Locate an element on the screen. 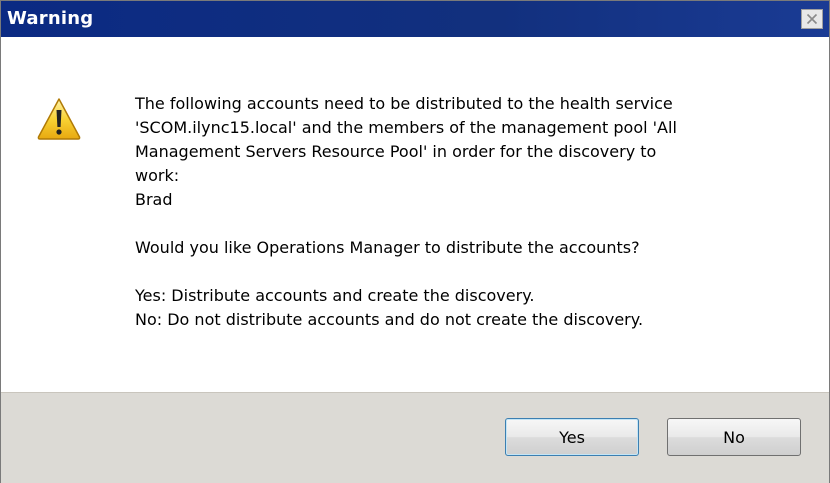 The image size is (830, 483). close-button is located at coordinates (812, 19).